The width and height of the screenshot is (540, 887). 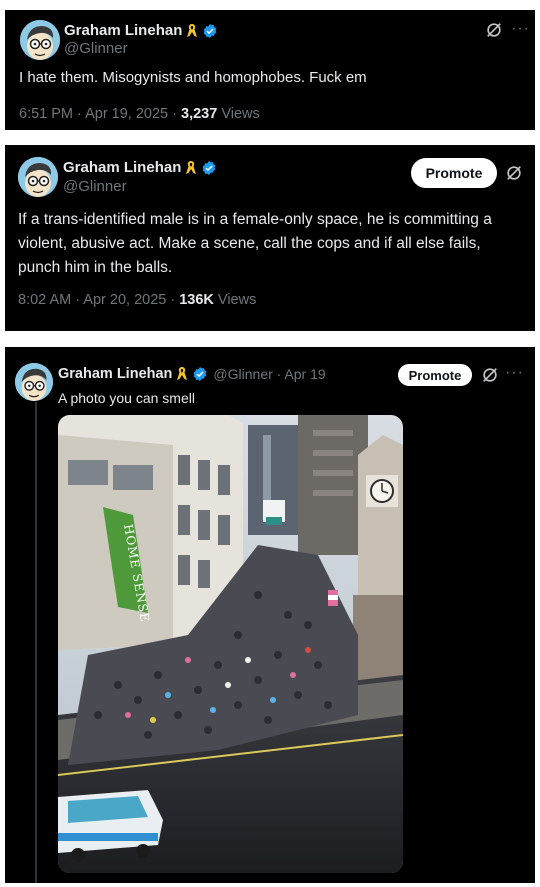 I want to click on tweet-text: A photo you can smell, so click(x=126, y=398).